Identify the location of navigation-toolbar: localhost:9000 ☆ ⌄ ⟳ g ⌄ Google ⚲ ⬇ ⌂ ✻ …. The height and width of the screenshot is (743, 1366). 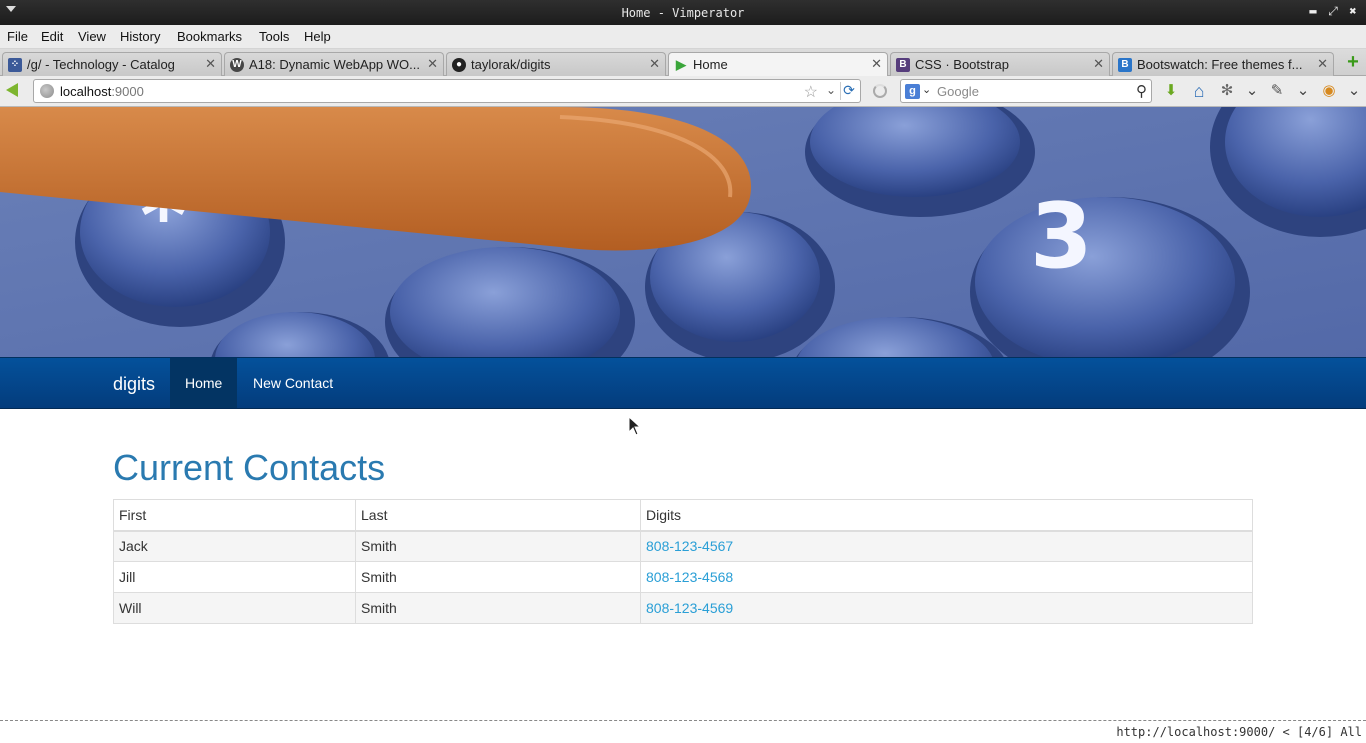
(683, 91).